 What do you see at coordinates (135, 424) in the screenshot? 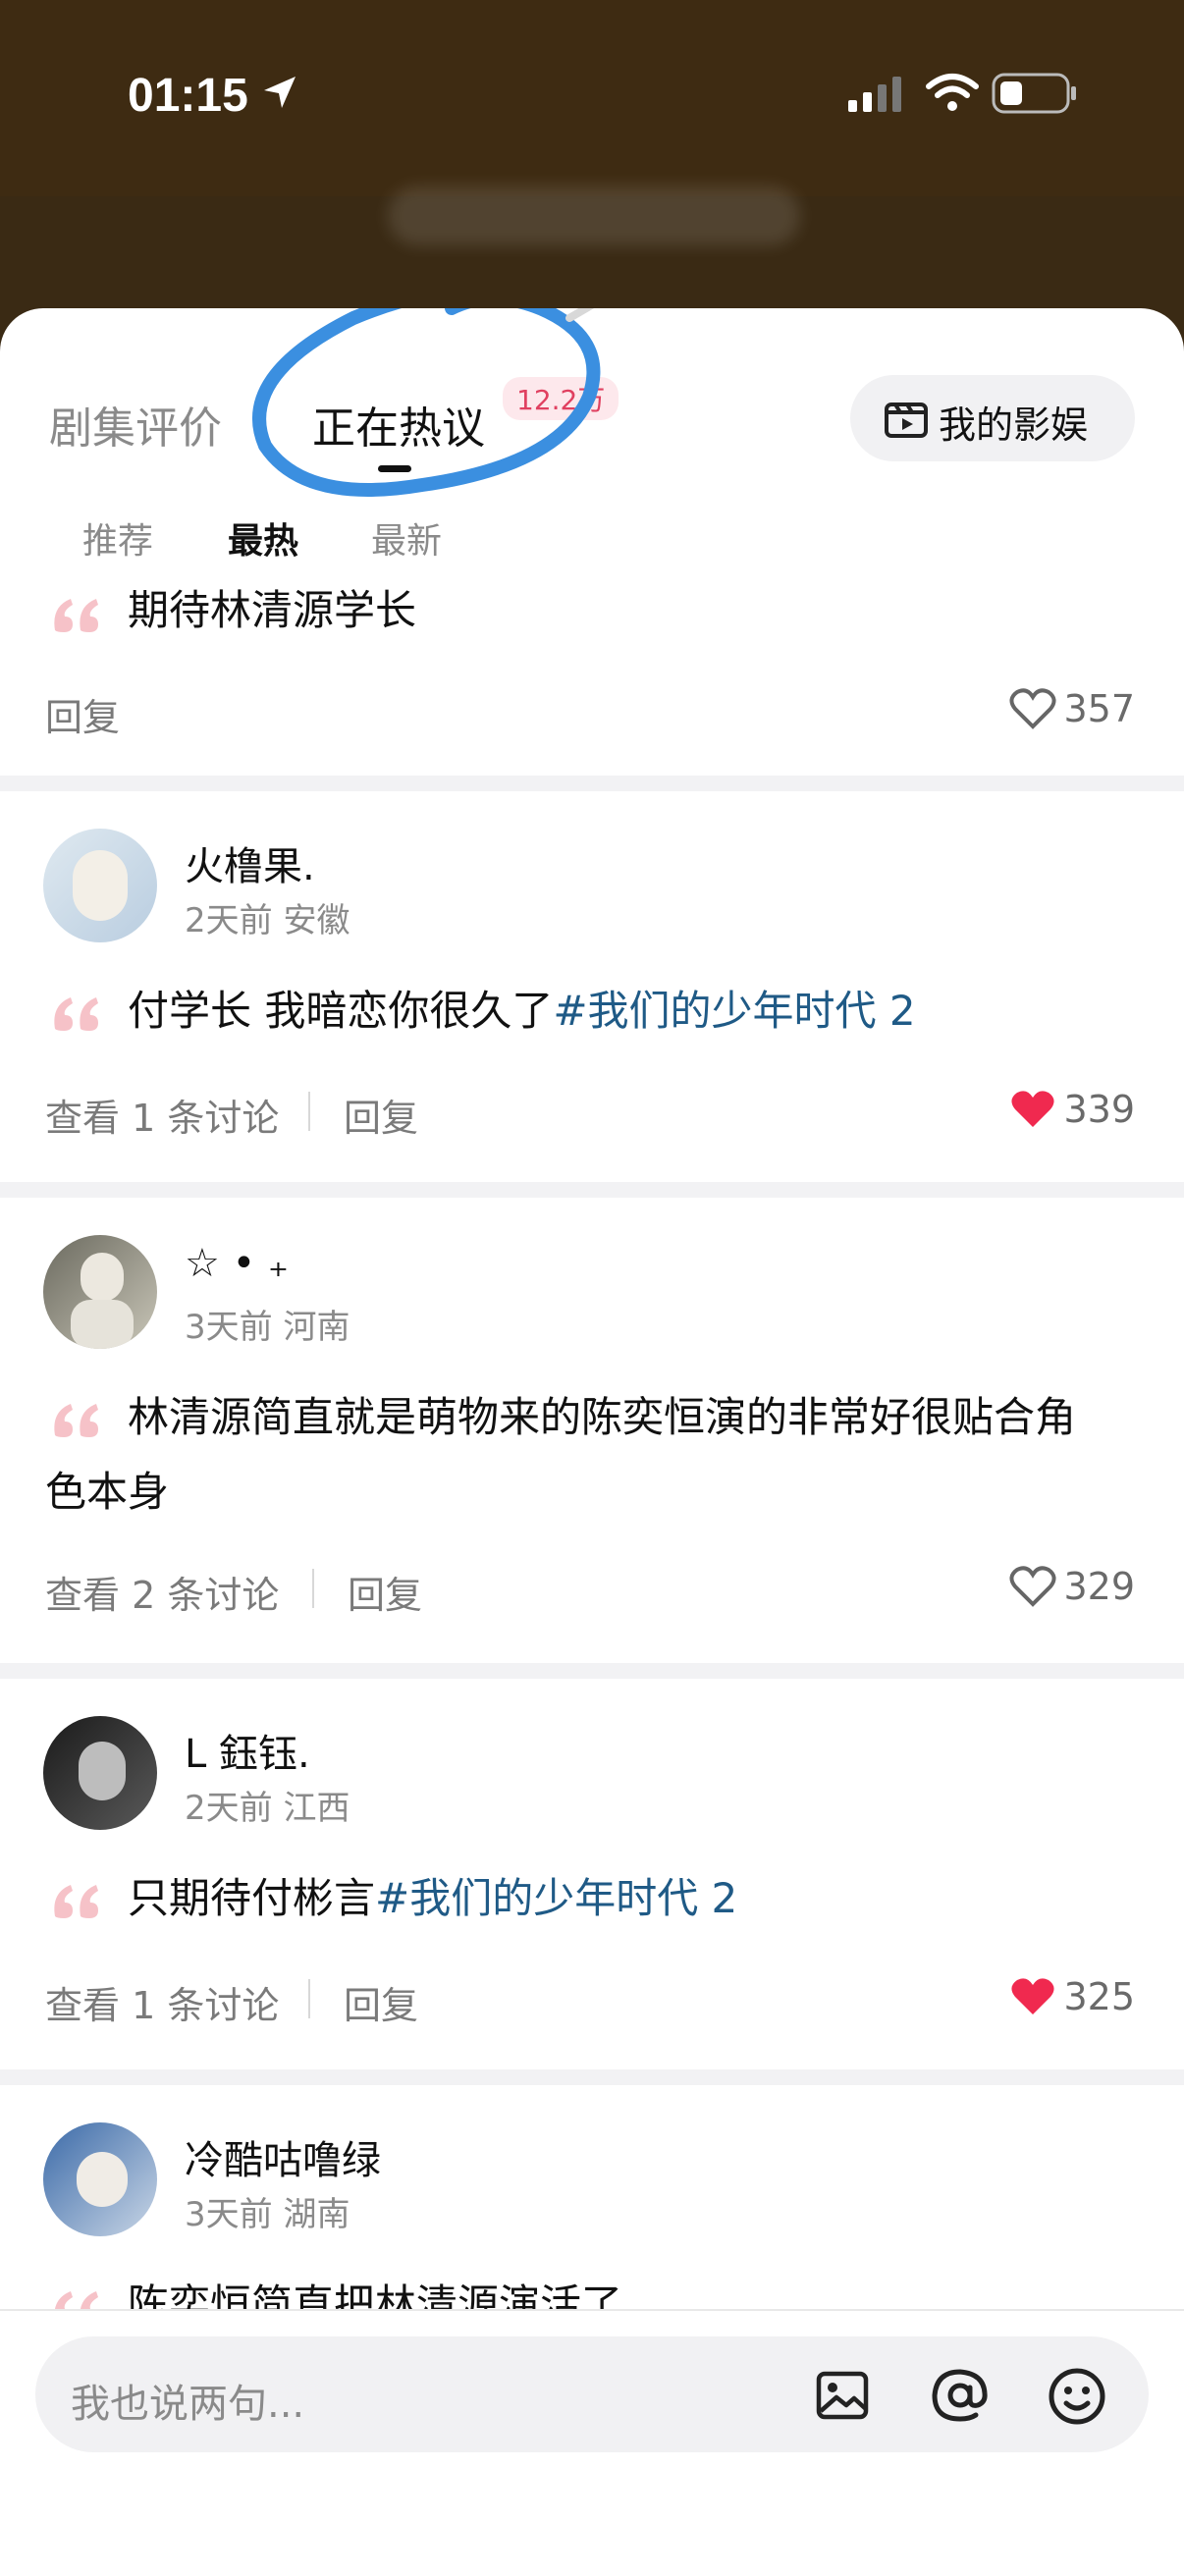
I see `tab-reviews: 剧集评价` at bounding box center [135, 424].